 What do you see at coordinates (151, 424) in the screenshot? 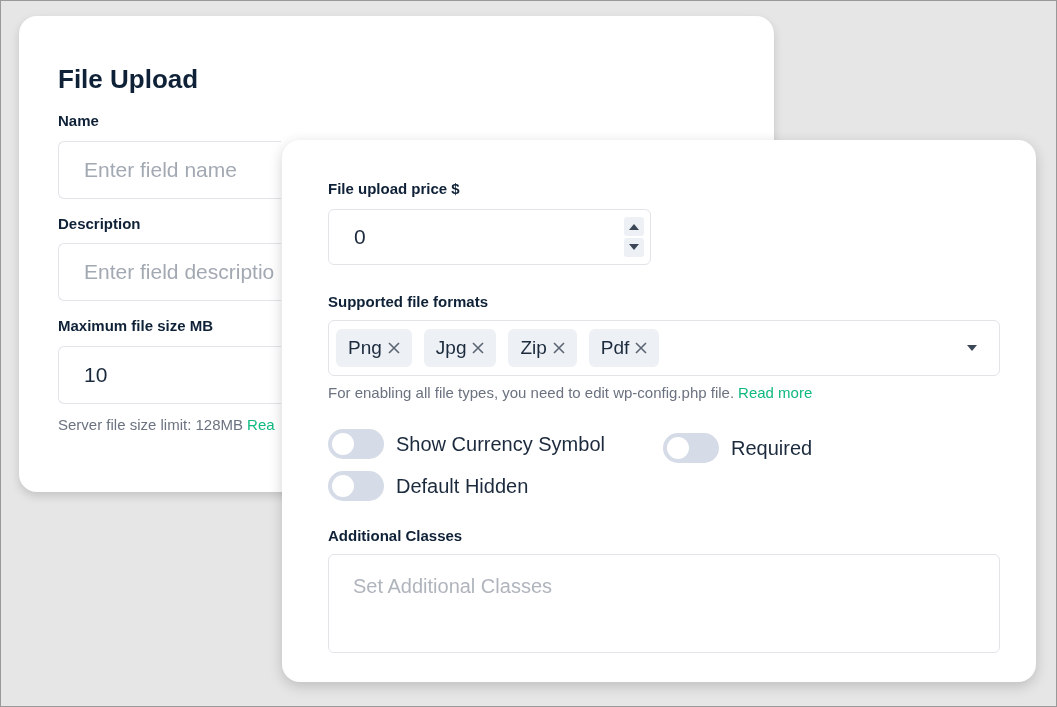
I see `helper-text: Server file size limit: 128MB` at bounding box center [151, 424].